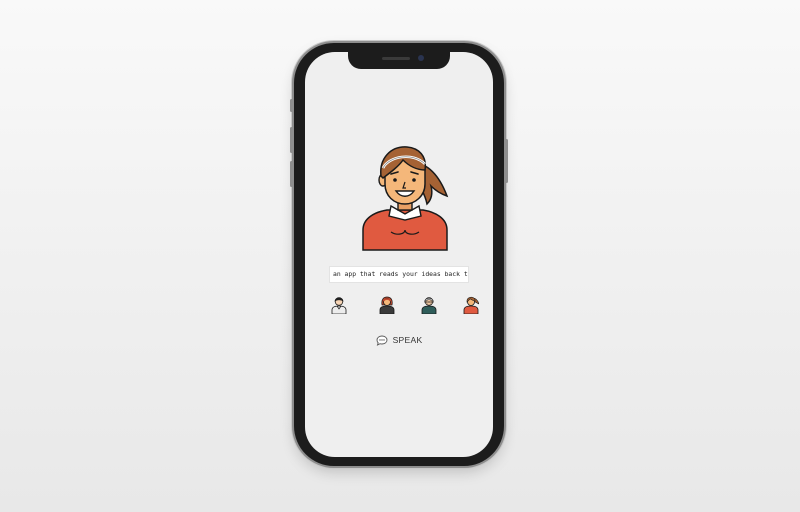 The width and height of the screenshot is (800, 512). Describe the element at coordinates (339, 304) in the screenshot. I see `man-avatar-icon` at that location.